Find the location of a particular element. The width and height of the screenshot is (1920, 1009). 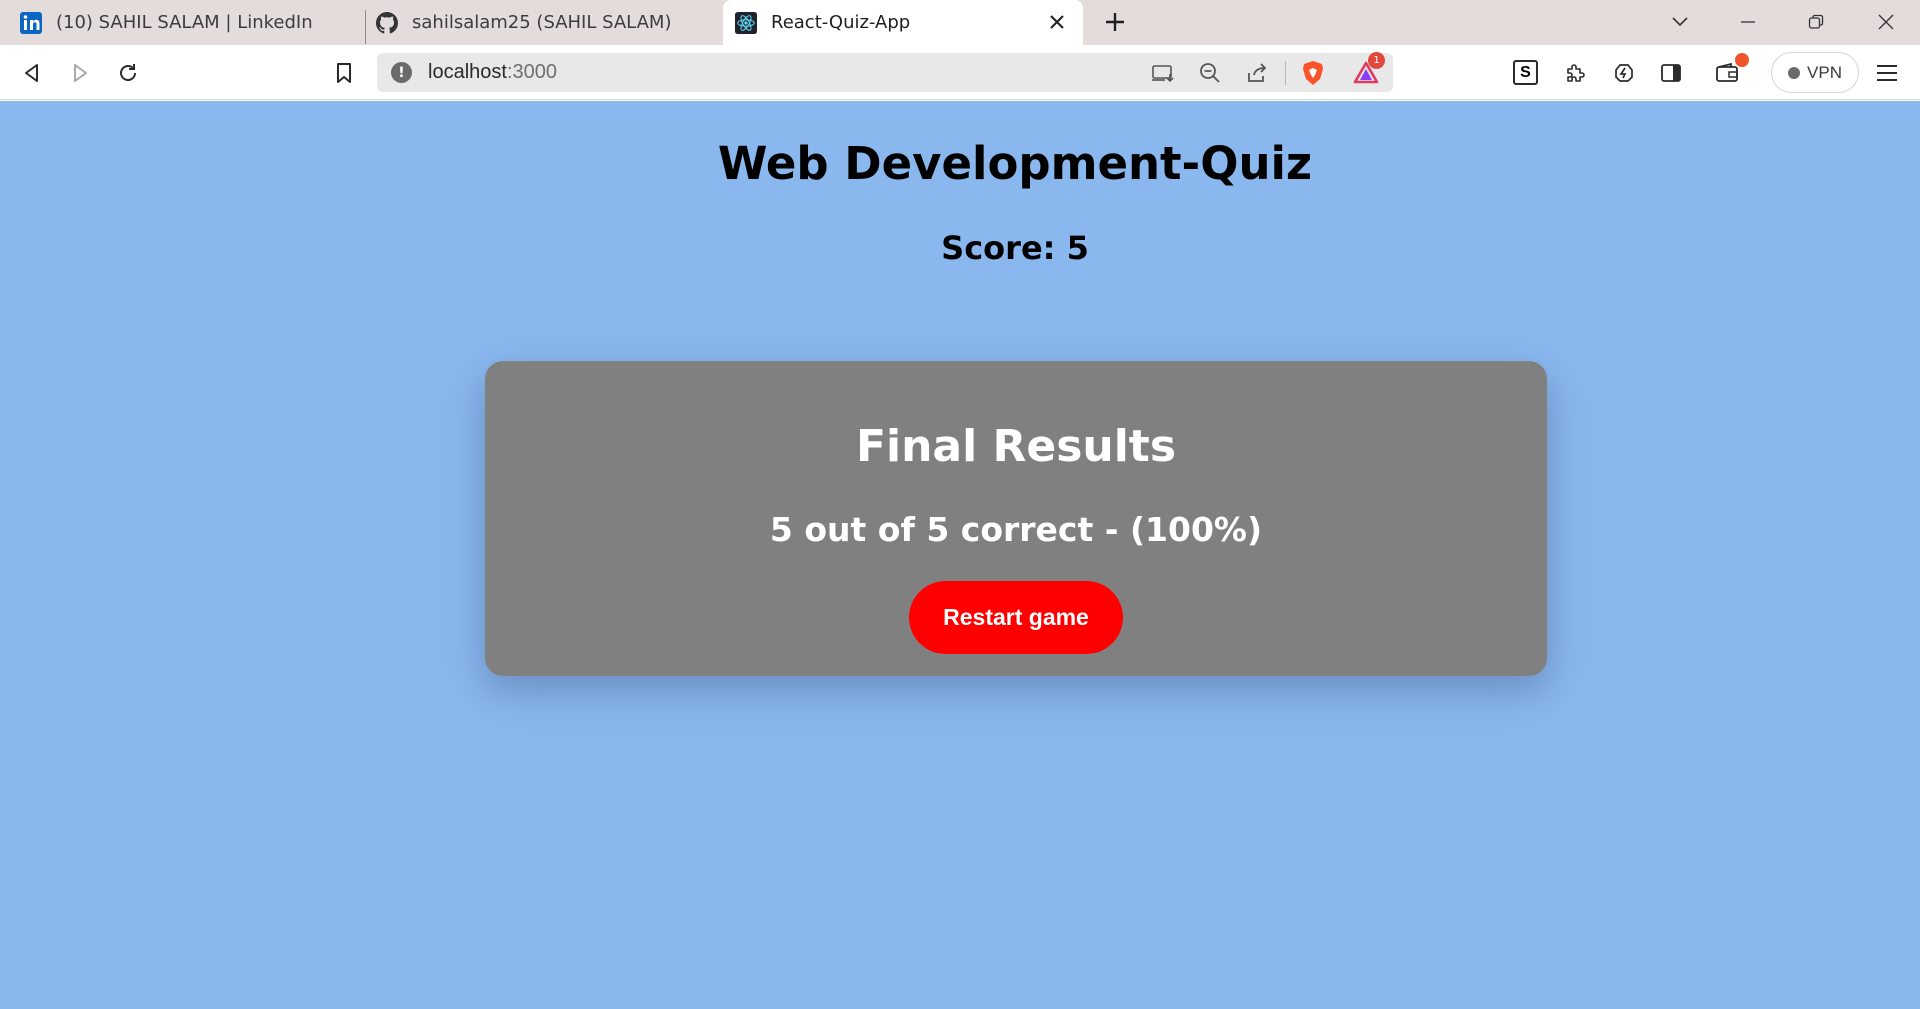

back-arrow-icon is located at coordinates (32, 73).